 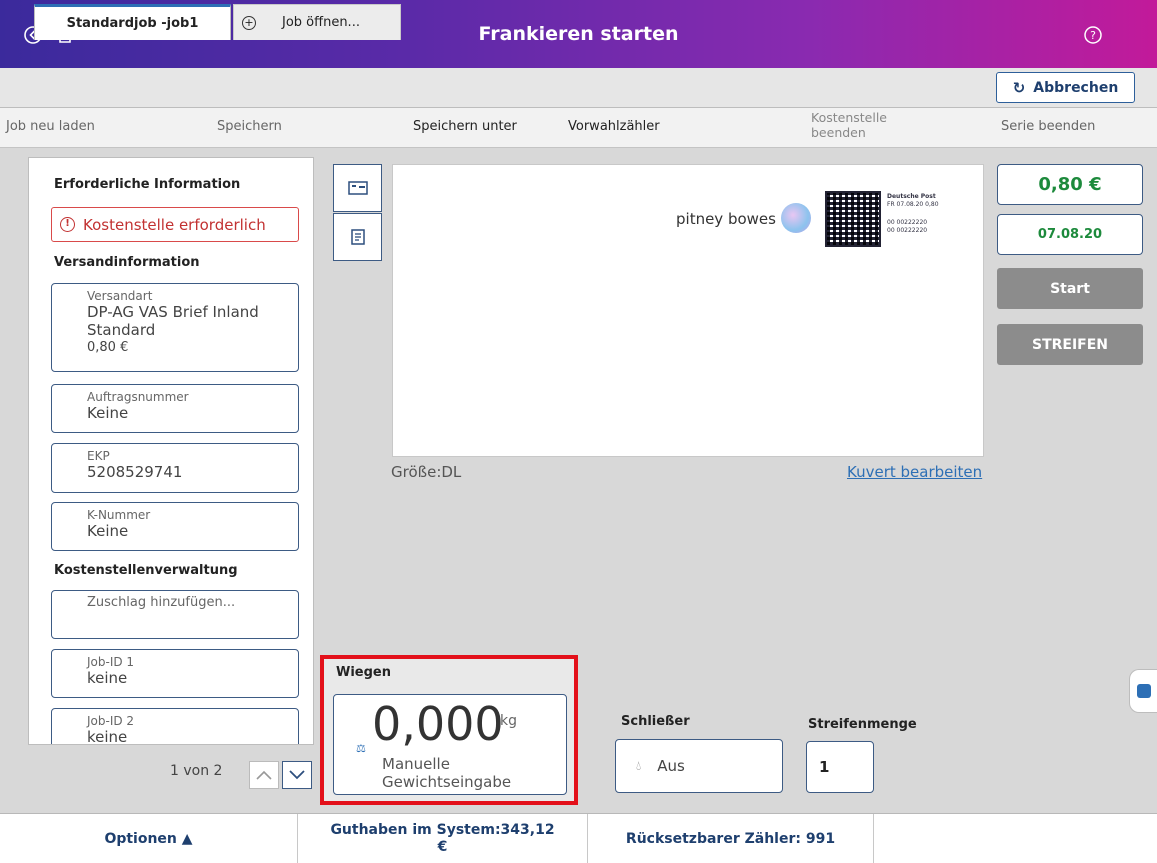 I want to click on start-button: Start, so click(x=1070, y=288).